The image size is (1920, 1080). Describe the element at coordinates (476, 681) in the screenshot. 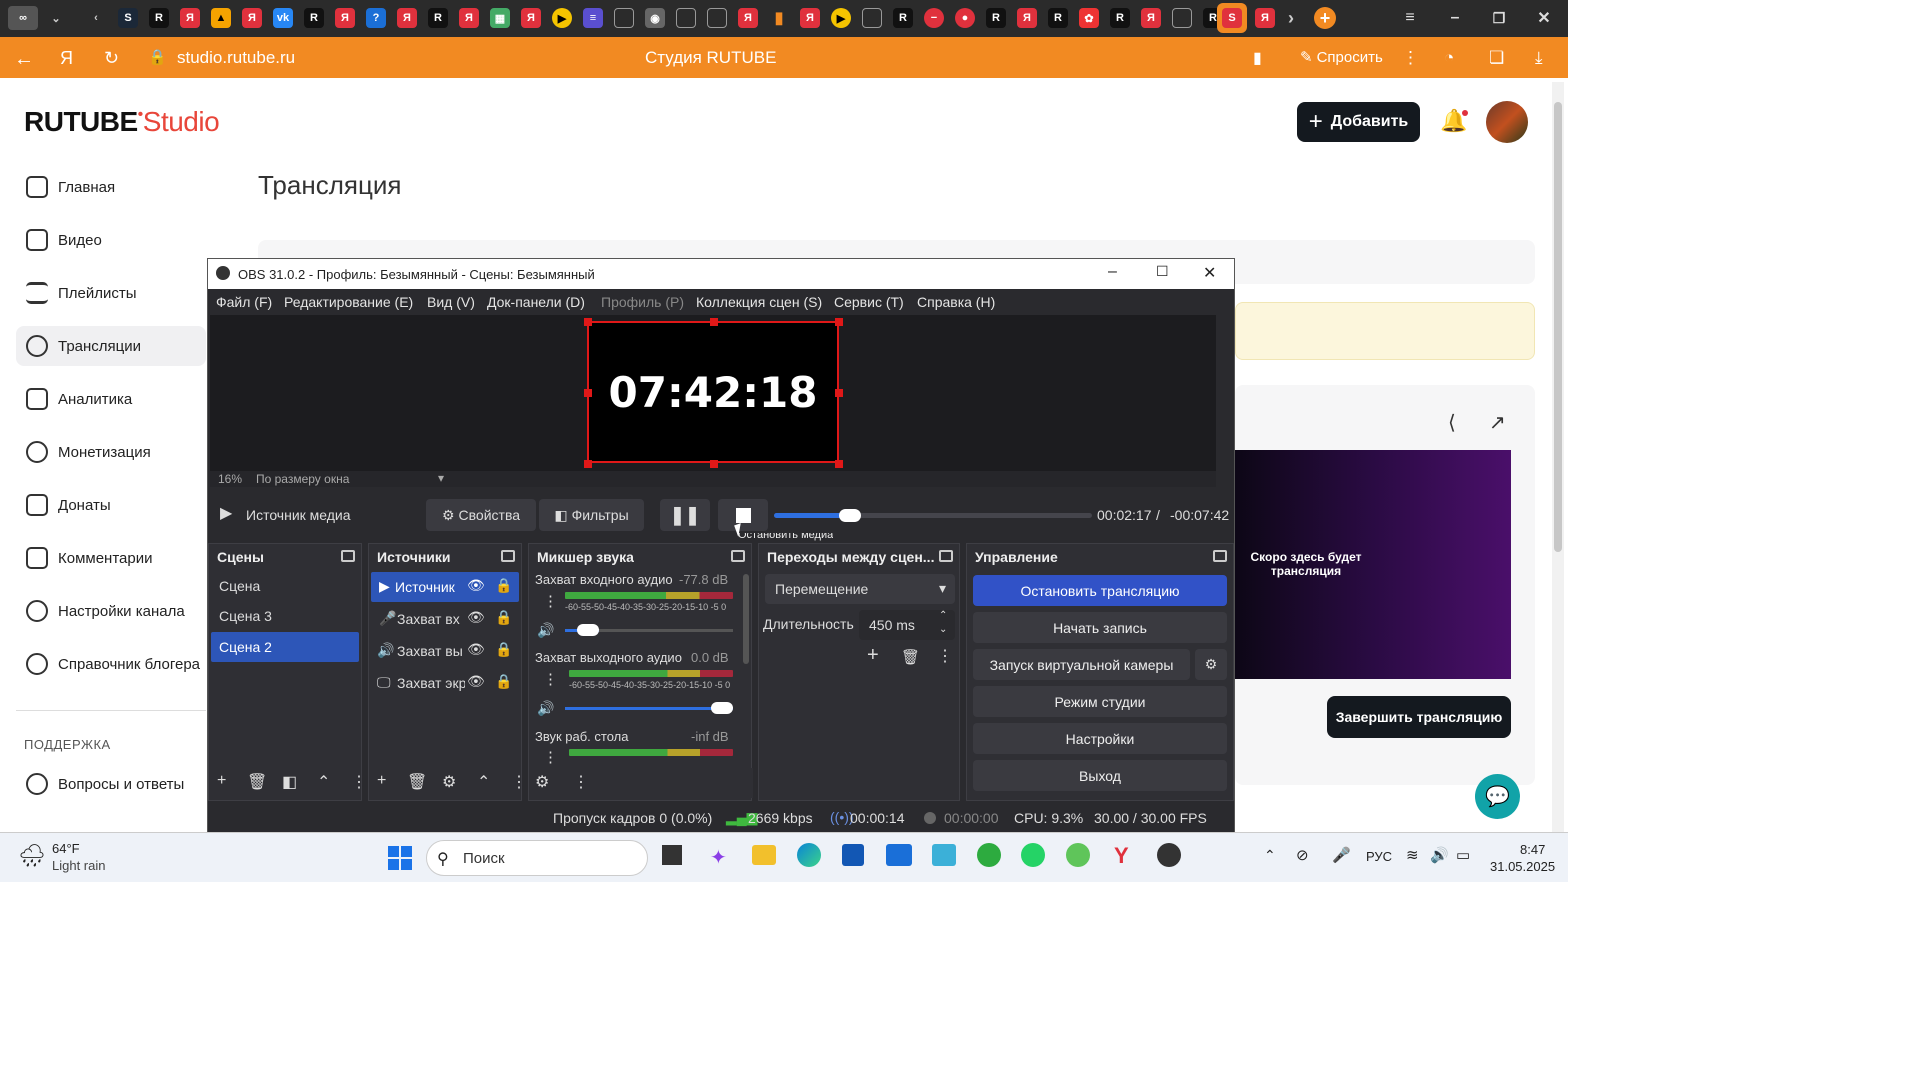

I see `eye-icon: 👁` at that location.